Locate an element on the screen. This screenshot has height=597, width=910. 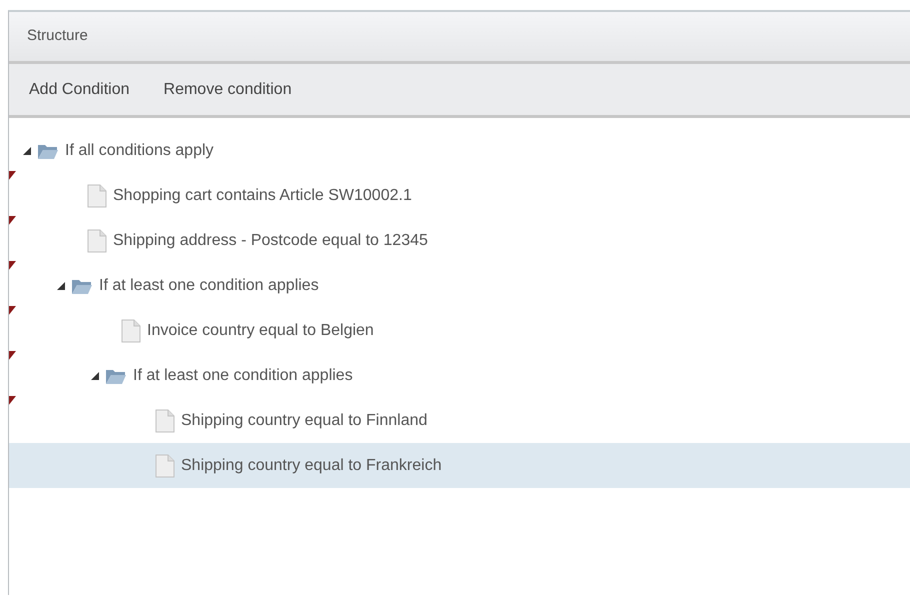
tree-row: Shopping cart contains Article SW10002.1 is located at coordinates (459, 195).